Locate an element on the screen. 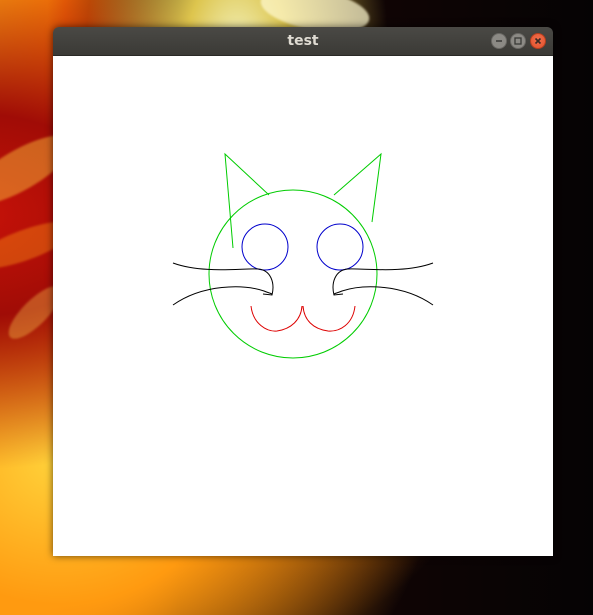 Image resolution: width=593 pixels, height=615 pixels. cat-right-eye is located at coordinates (340, 247).